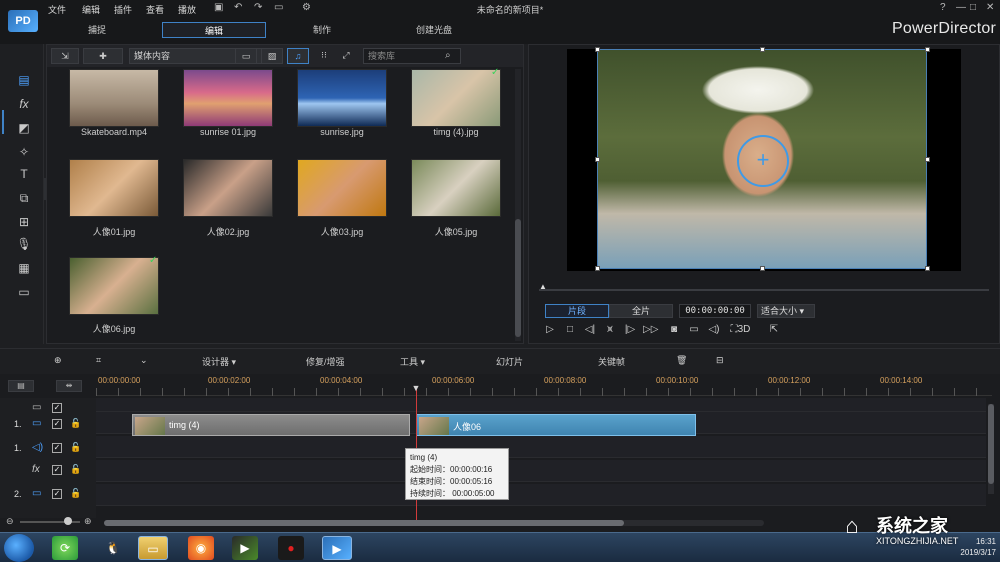 Image resolution: width=1000 pixels, height=562 pixels. What do you see at coordinates (298, 56) in the screenshot?
I see `music-filter-icon: ♫` at bounding box center [298, 56].